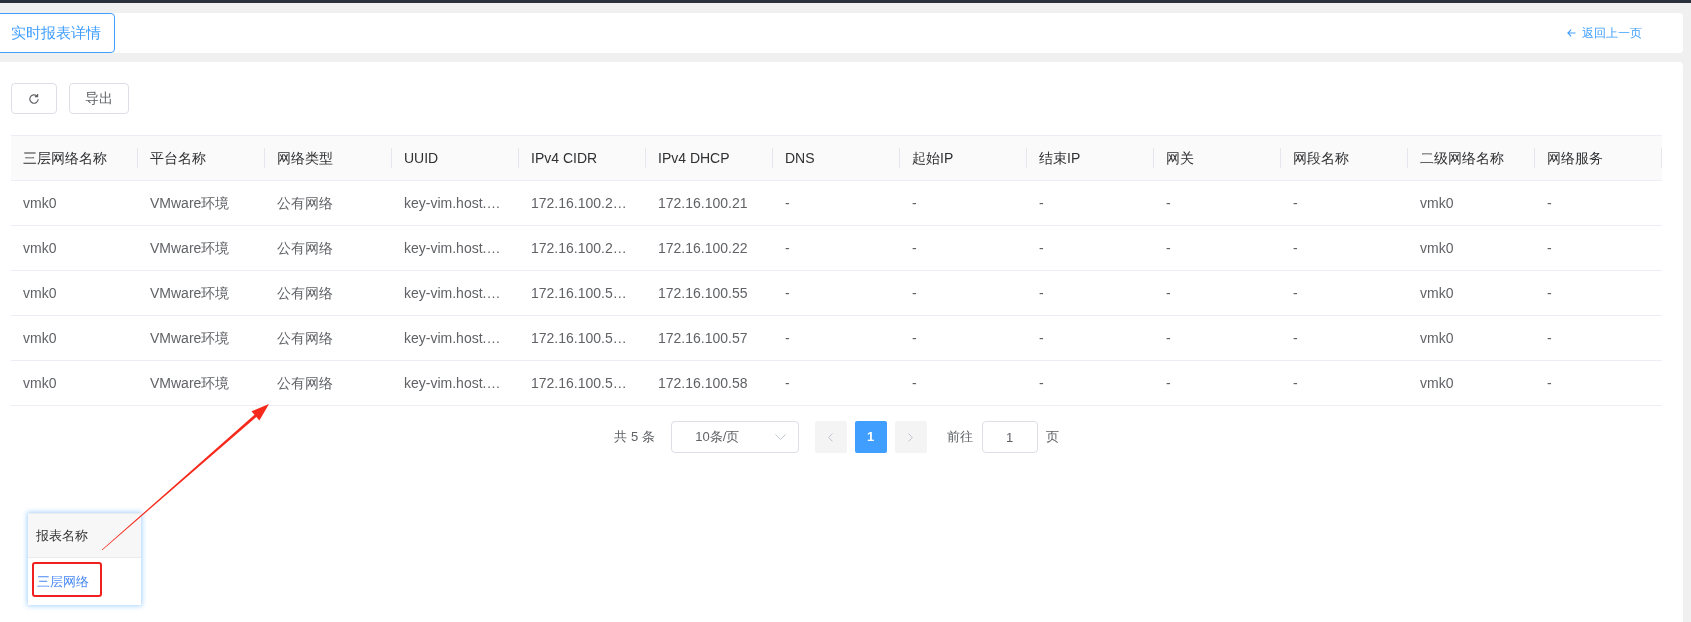  I want to click on table-cell: 172.16.100.57, so click(709, 338).